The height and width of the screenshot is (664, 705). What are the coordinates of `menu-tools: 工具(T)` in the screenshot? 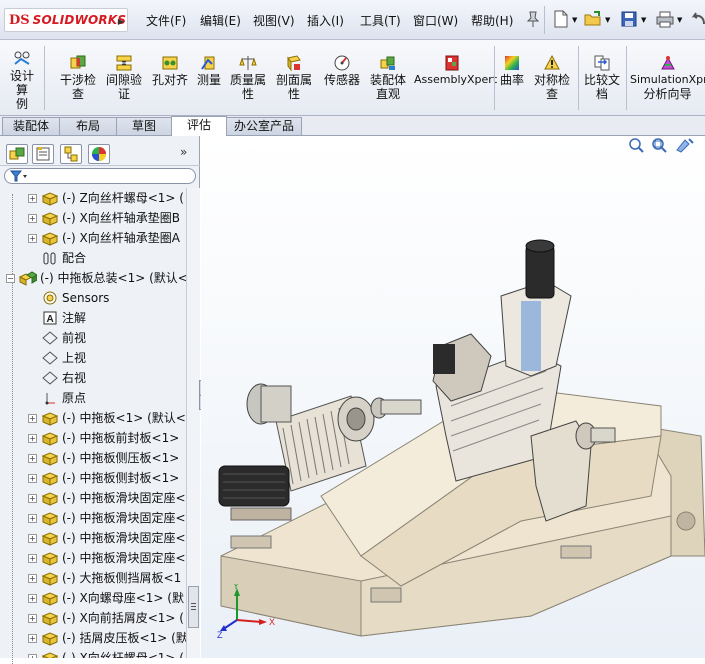 It's located at (380, 20).